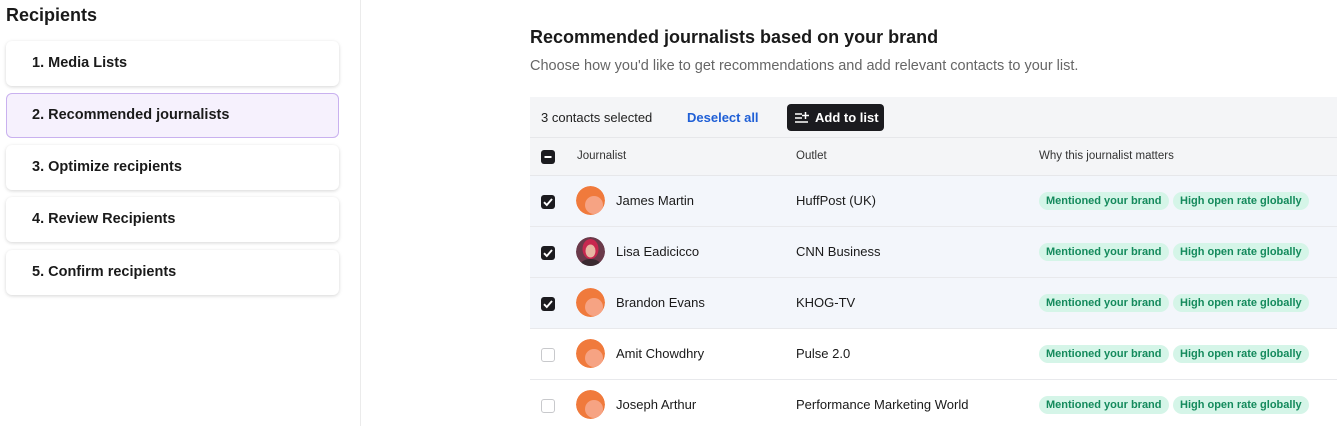  What do you see at coordinates (601, 156) in the screenshot?
I see `column-header-journalist: Journalist` at bounding box center [601, 156].